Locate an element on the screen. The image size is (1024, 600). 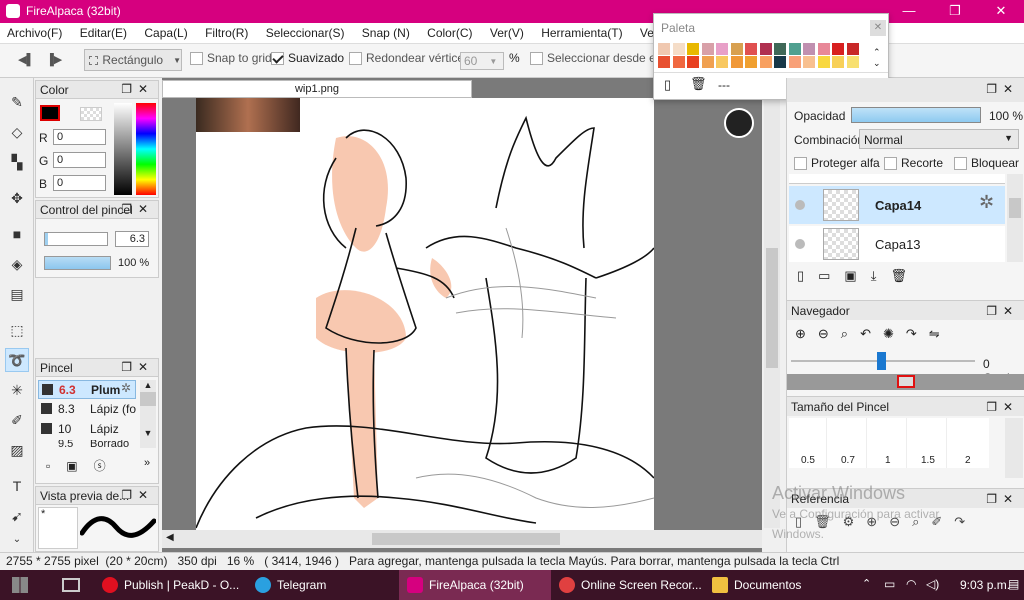
more-tools-chevron-icon: ⌄ is located at coordinates (17, 539).